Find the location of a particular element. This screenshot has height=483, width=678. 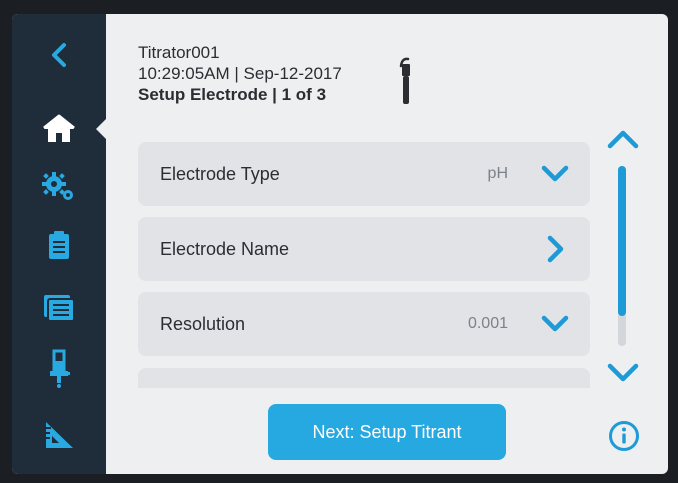

row-label: Electrode Name is located at coordinates (225, 248).